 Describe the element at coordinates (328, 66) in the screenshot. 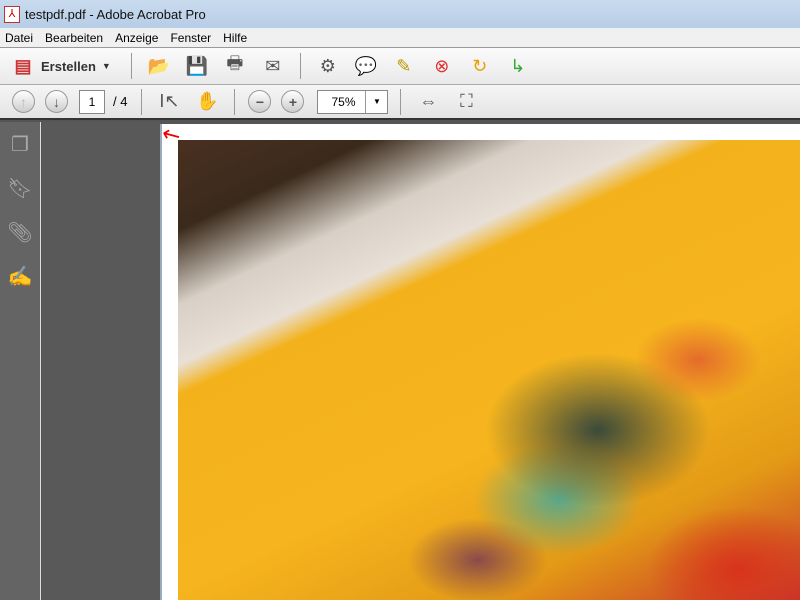

I see `gear-icon: ⚙` at that location.